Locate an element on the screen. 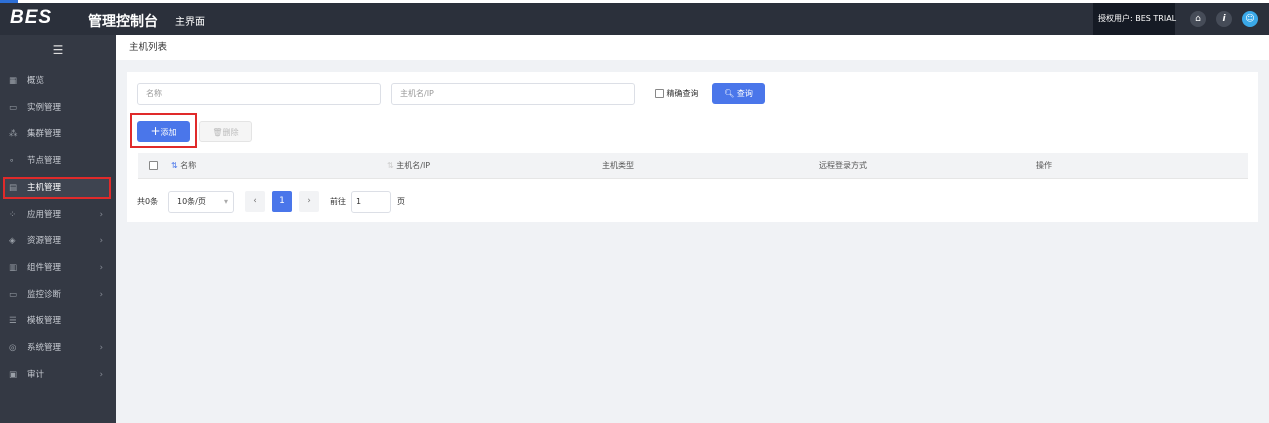  sidebar-item: ▥ 组件管理 › is located at coordinates (57, 268).